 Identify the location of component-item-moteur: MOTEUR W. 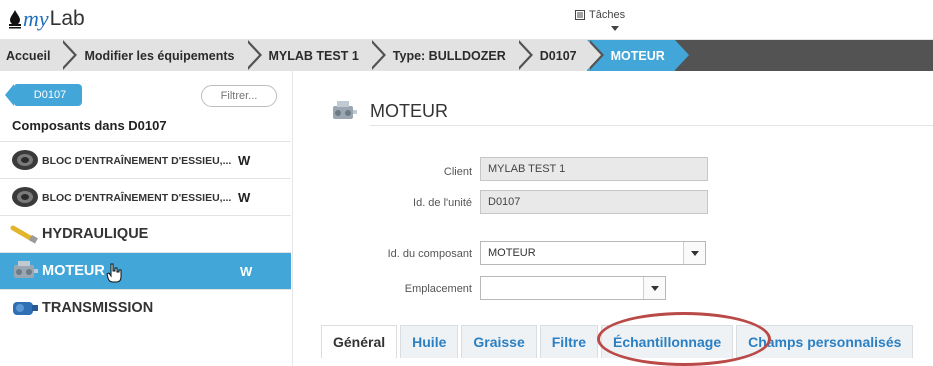
(145, 270).